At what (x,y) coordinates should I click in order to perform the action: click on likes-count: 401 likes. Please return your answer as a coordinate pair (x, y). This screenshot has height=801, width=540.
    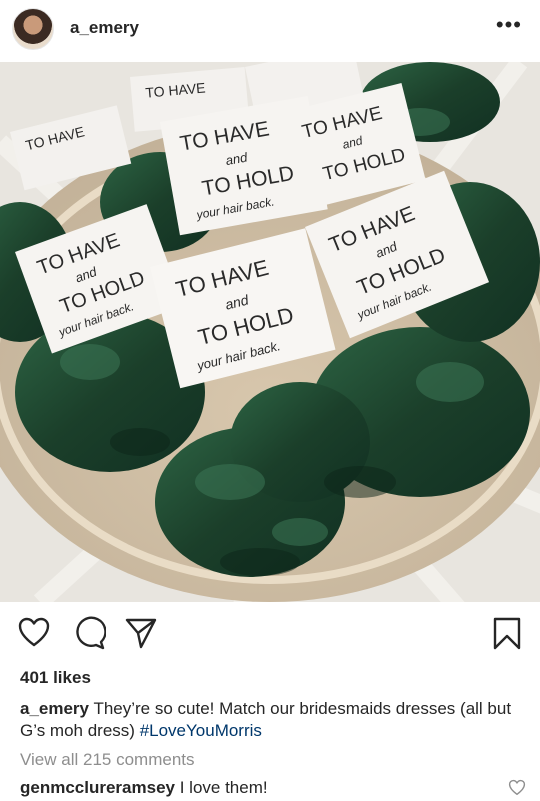
    Looking at the image, I should click on (55, 678).